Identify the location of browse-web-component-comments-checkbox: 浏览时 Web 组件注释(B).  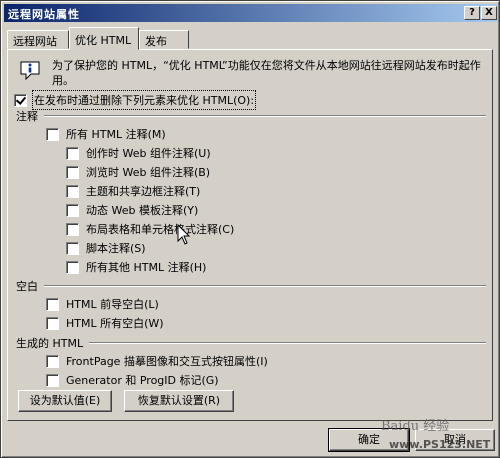
(138, 172).